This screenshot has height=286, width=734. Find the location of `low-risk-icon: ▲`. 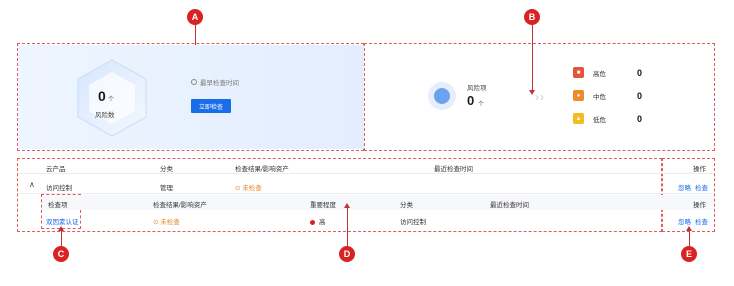

low-risk-icon: ▲ is located at coordinates (578, 118).